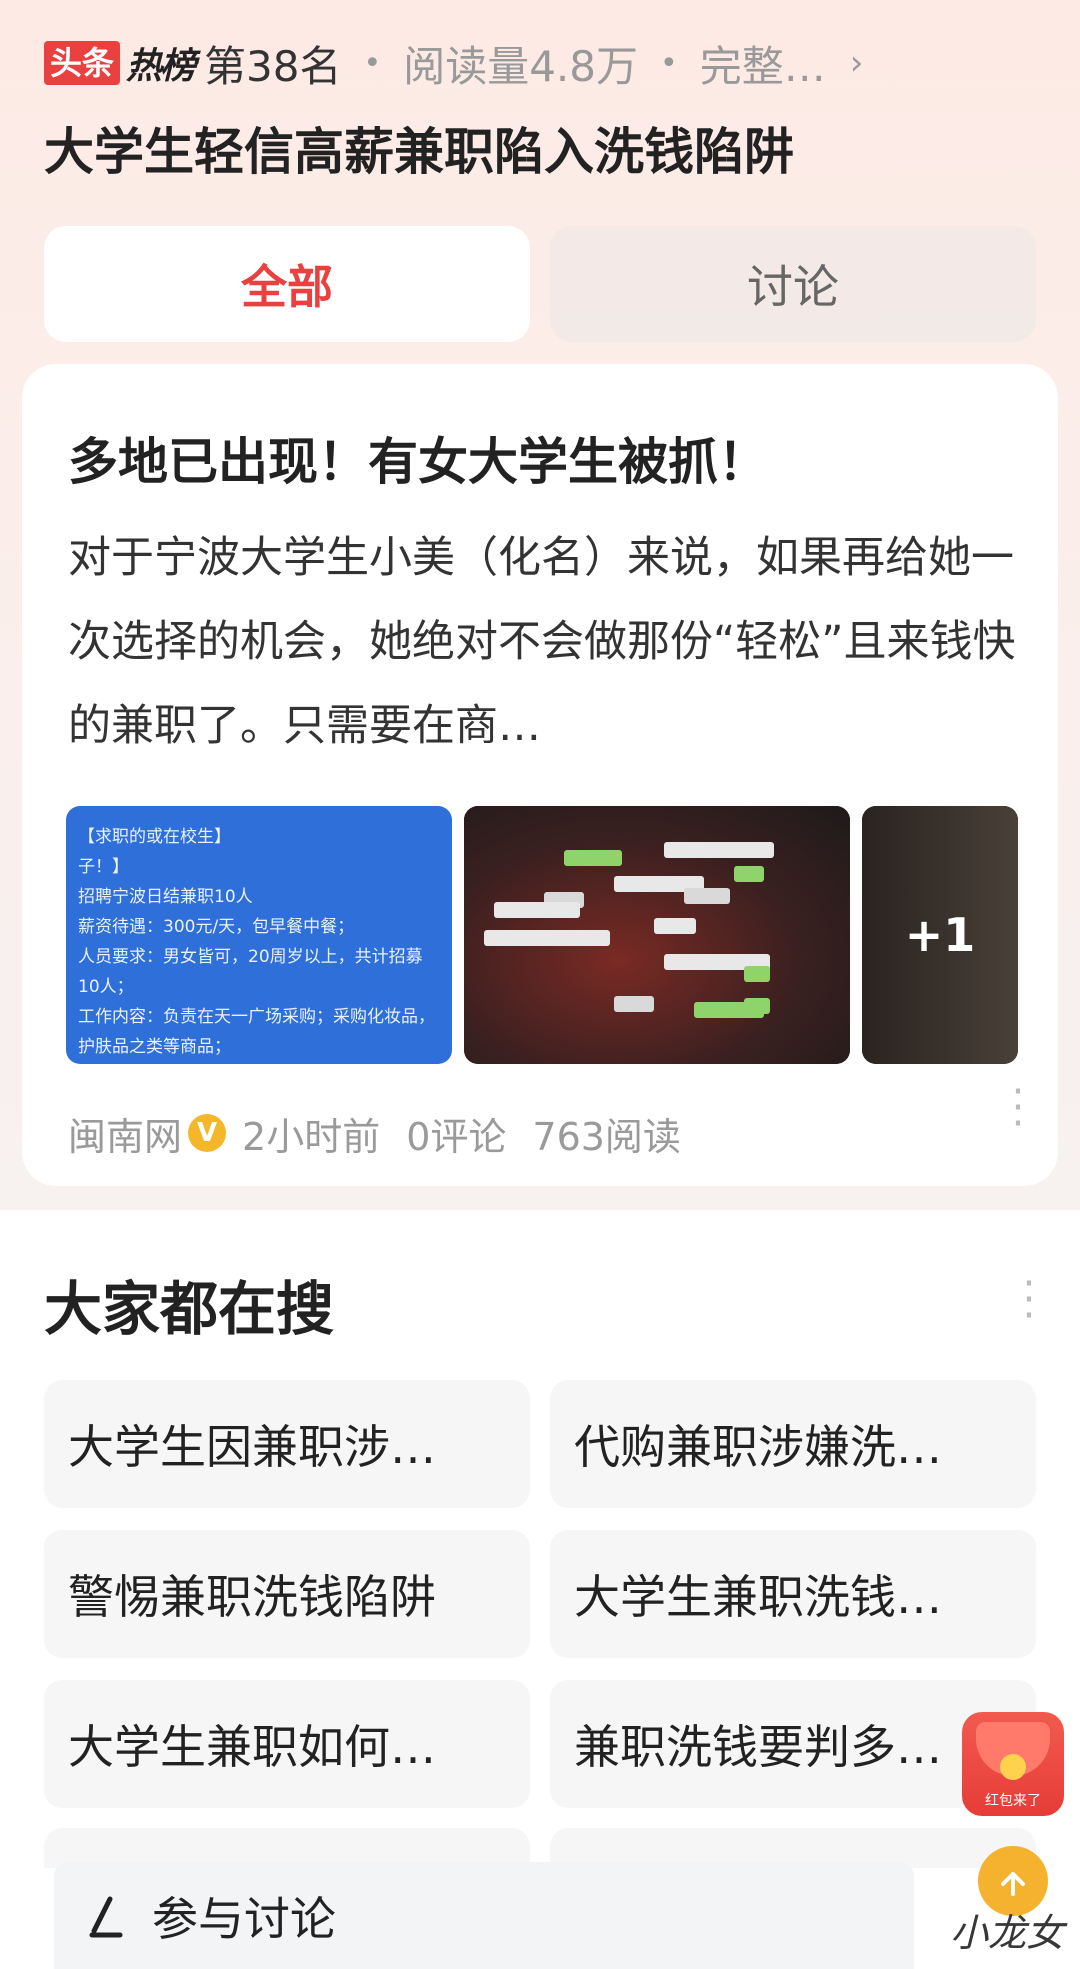  What do you see at coordinates (82, 63) in the screenshot?
I see `toutiao-logo: 头条` at bounding box center [82, 63].